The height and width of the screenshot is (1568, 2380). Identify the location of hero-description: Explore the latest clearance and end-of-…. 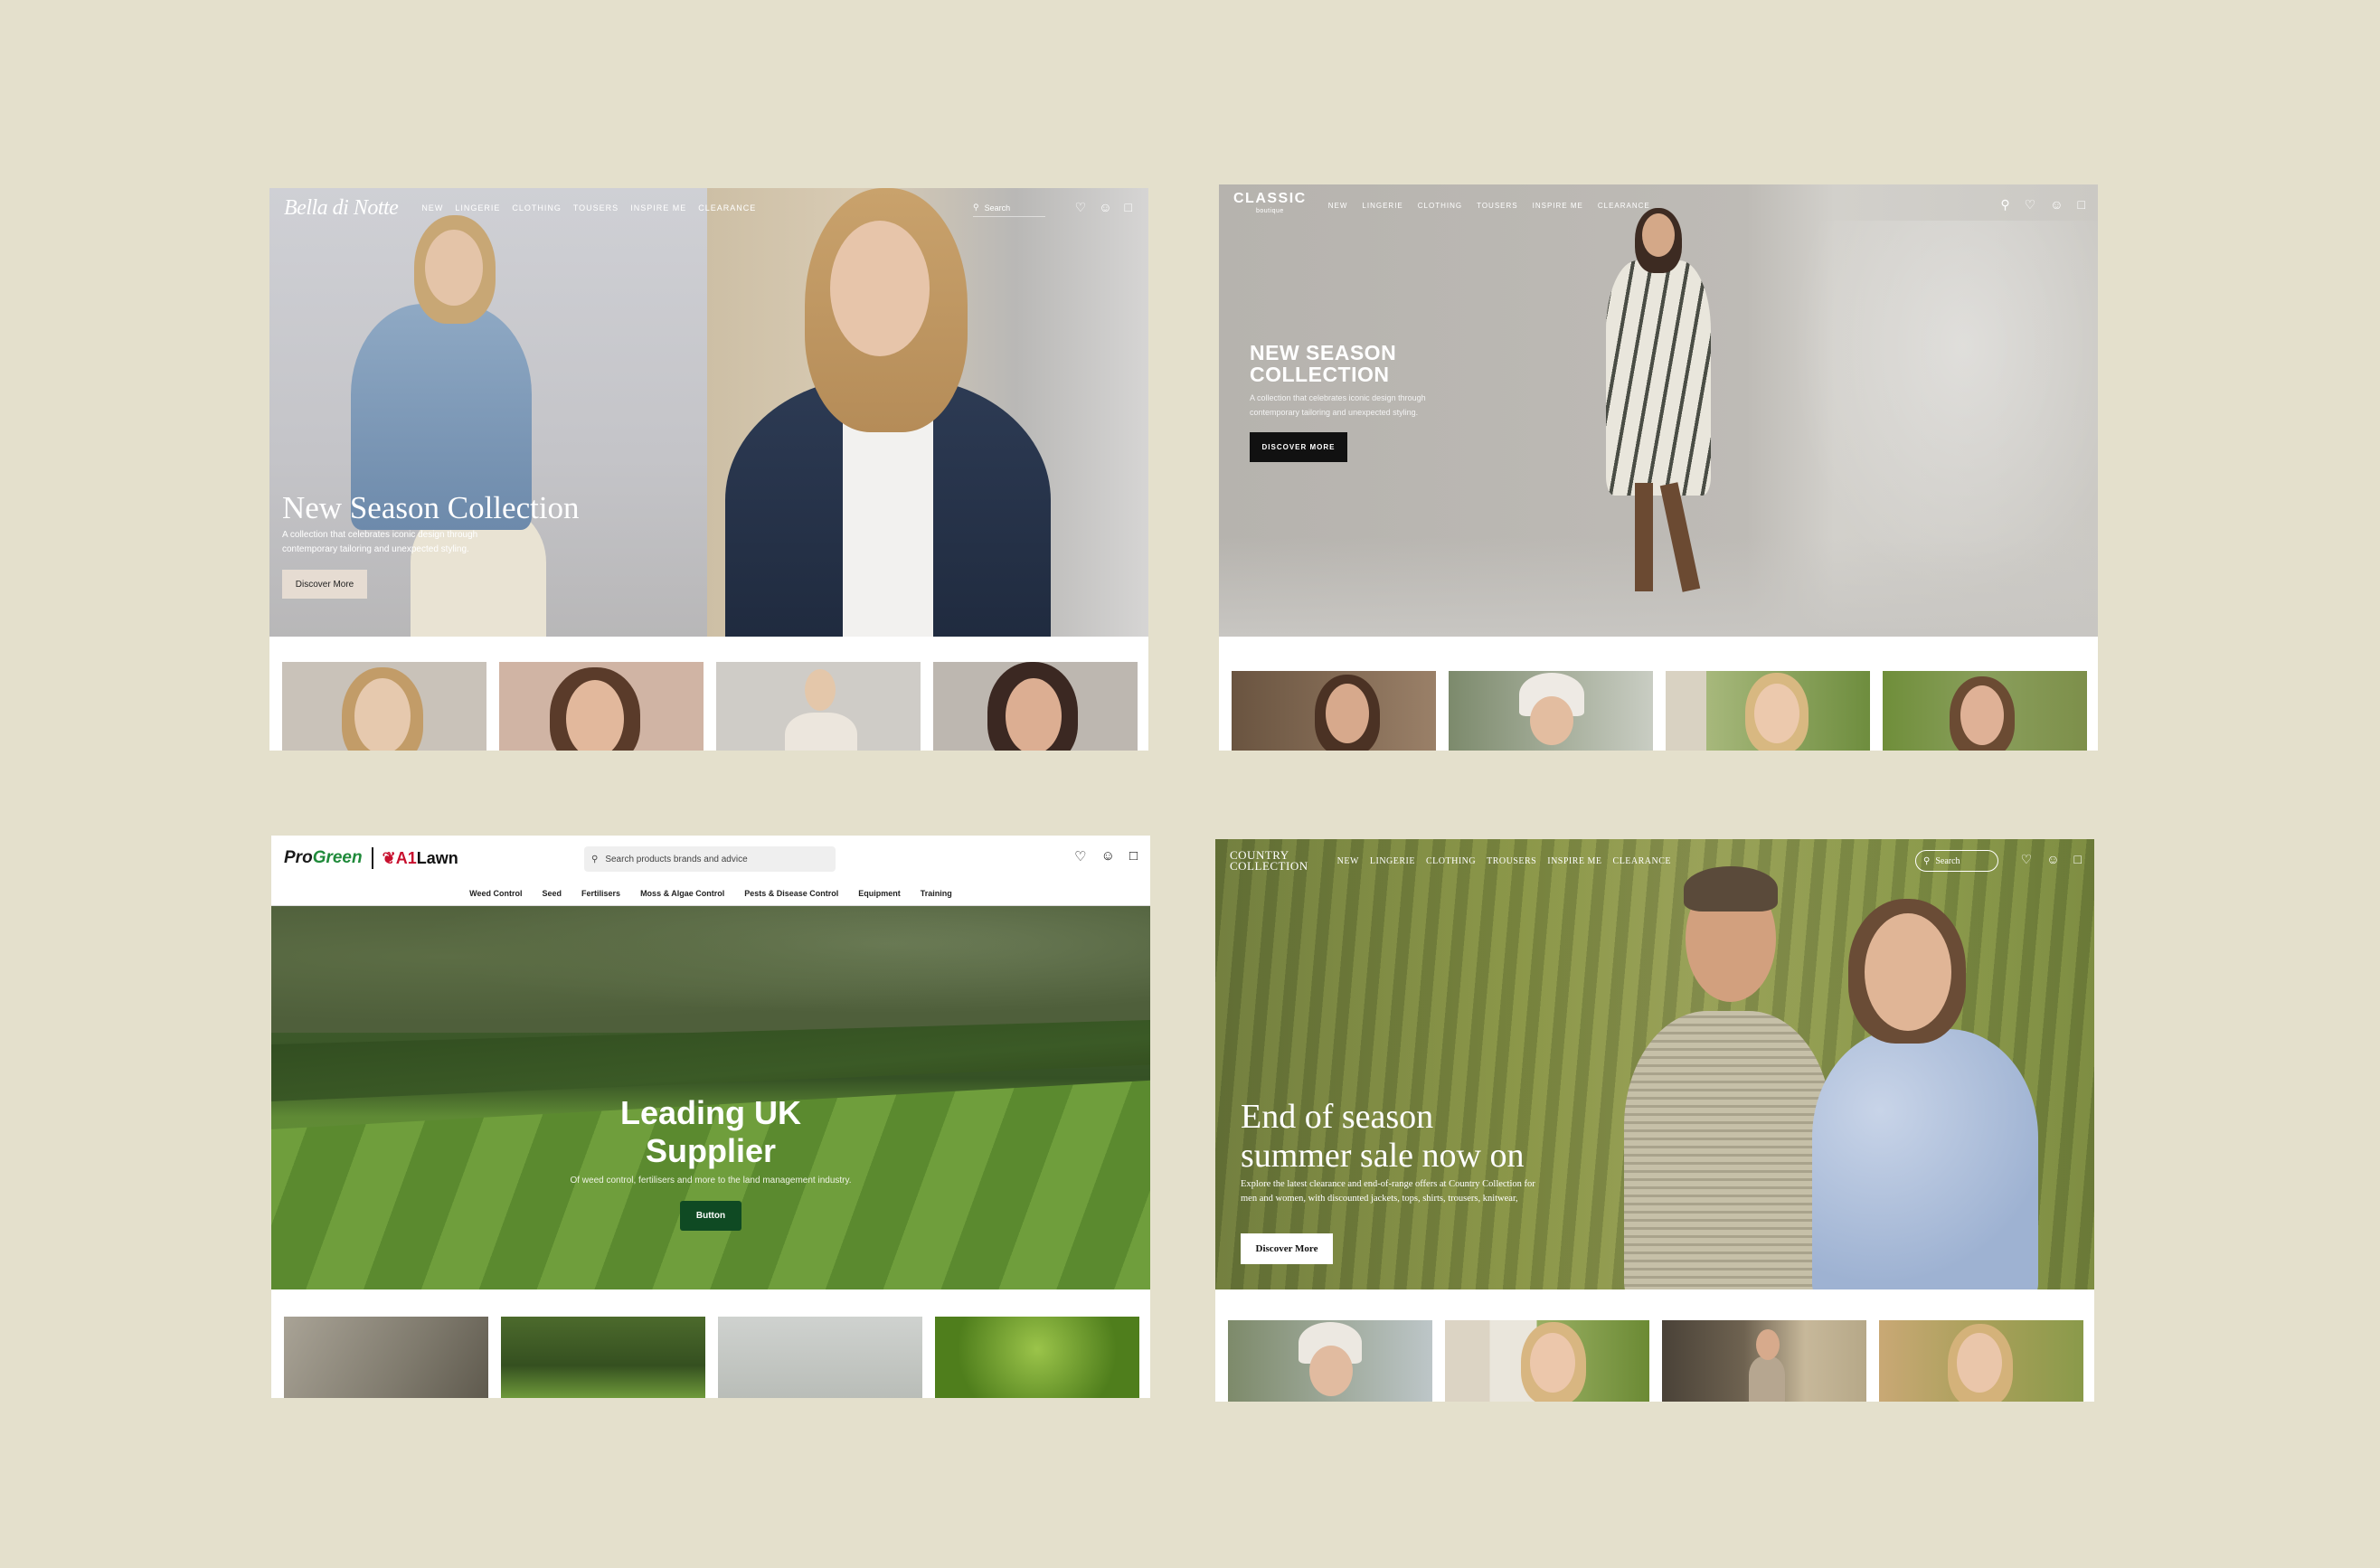
(1388, 1191).